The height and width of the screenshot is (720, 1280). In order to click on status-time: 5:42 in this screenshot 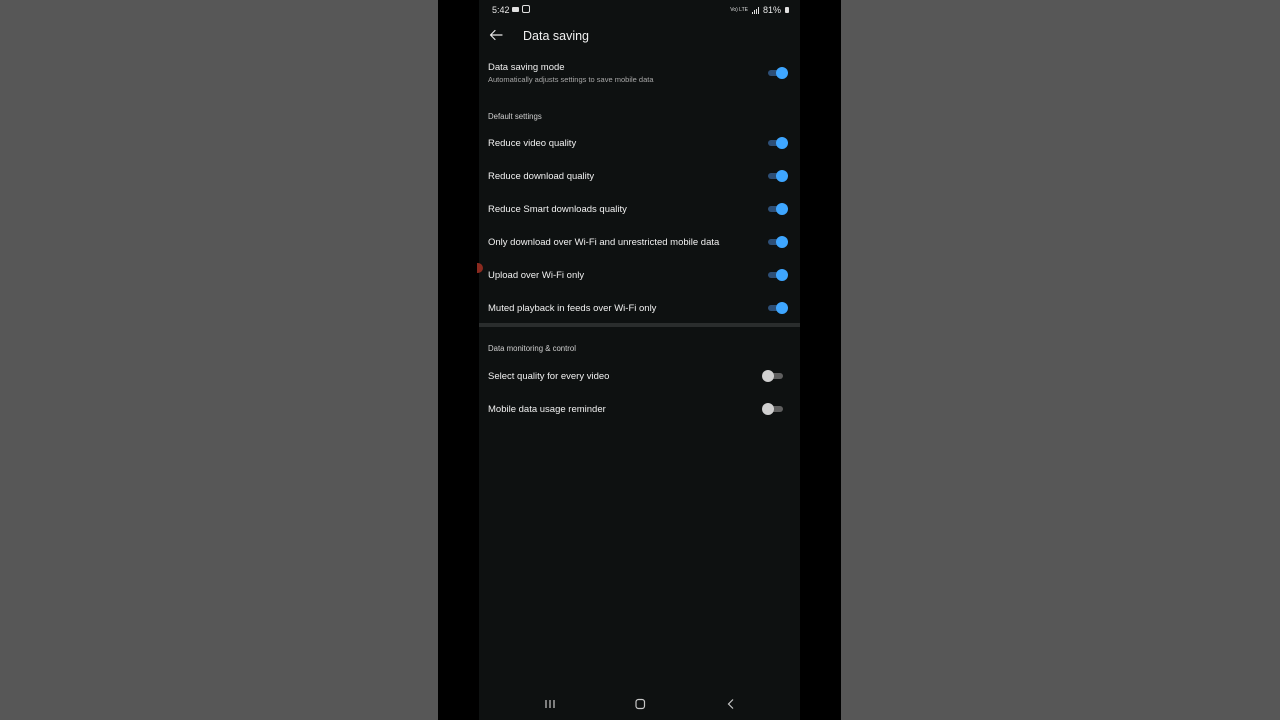, I will do `click(501, 10)`.